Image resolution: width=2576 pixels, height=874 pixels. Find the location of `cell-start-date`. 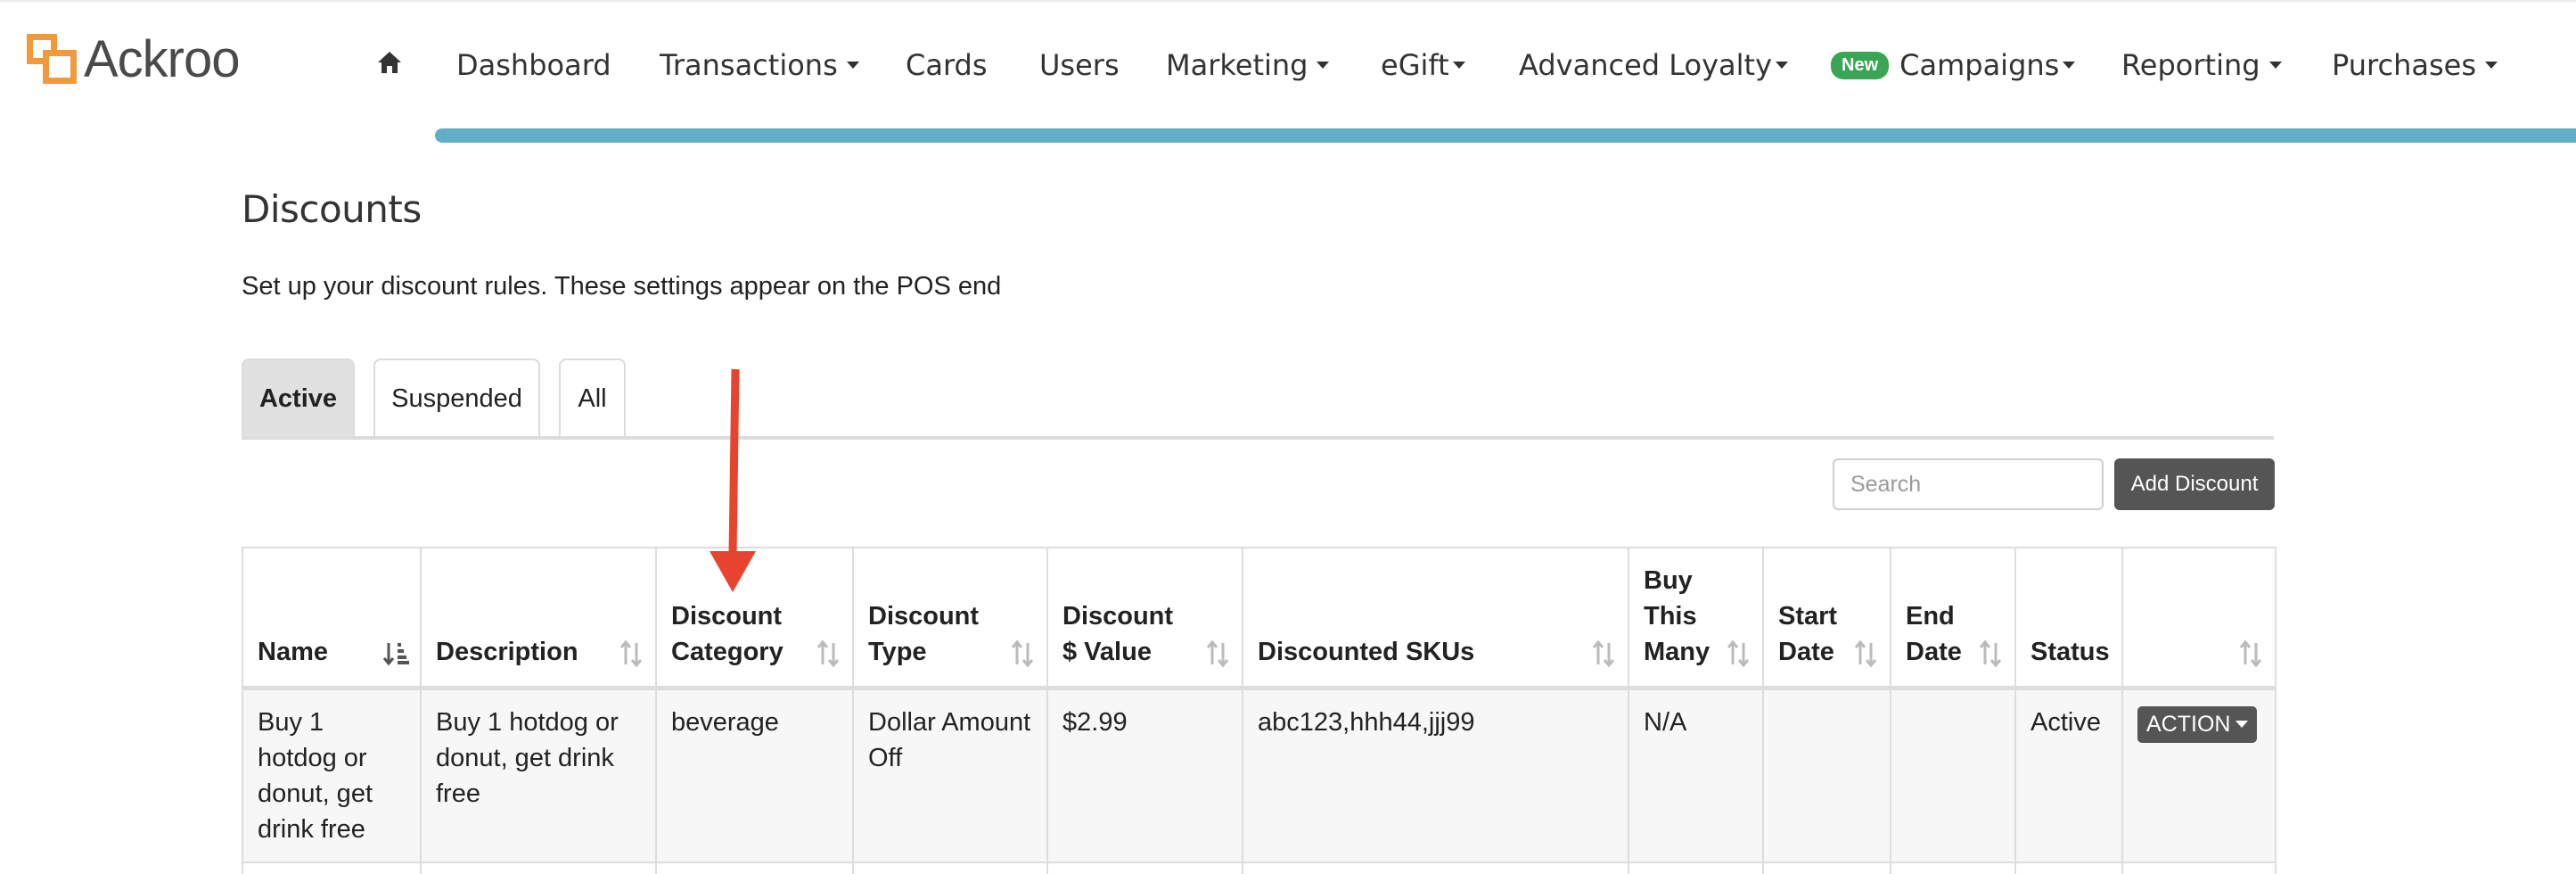

cell-start-date is located at coordinates (1826, 775).